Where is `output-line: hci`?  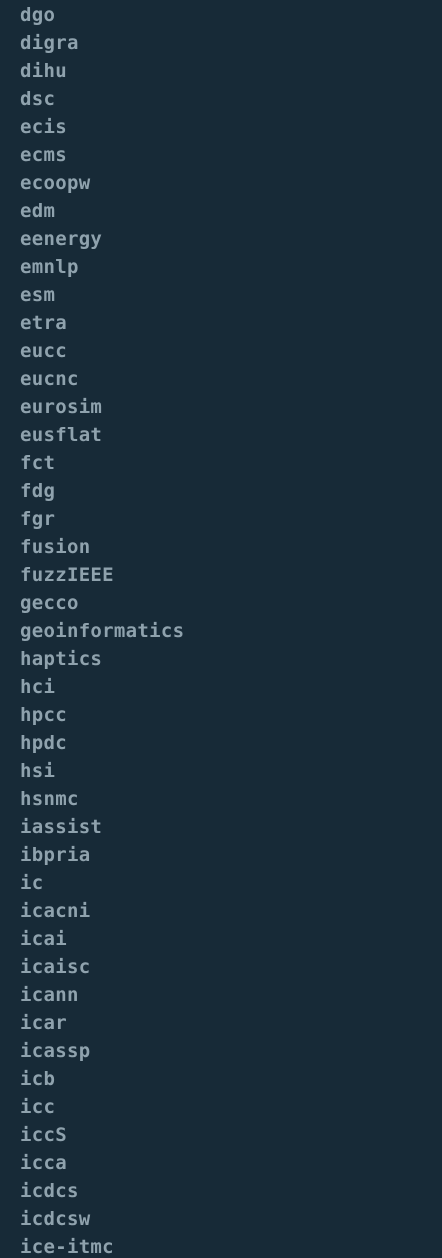
output-line: hci is located at coordinates (38, 687).